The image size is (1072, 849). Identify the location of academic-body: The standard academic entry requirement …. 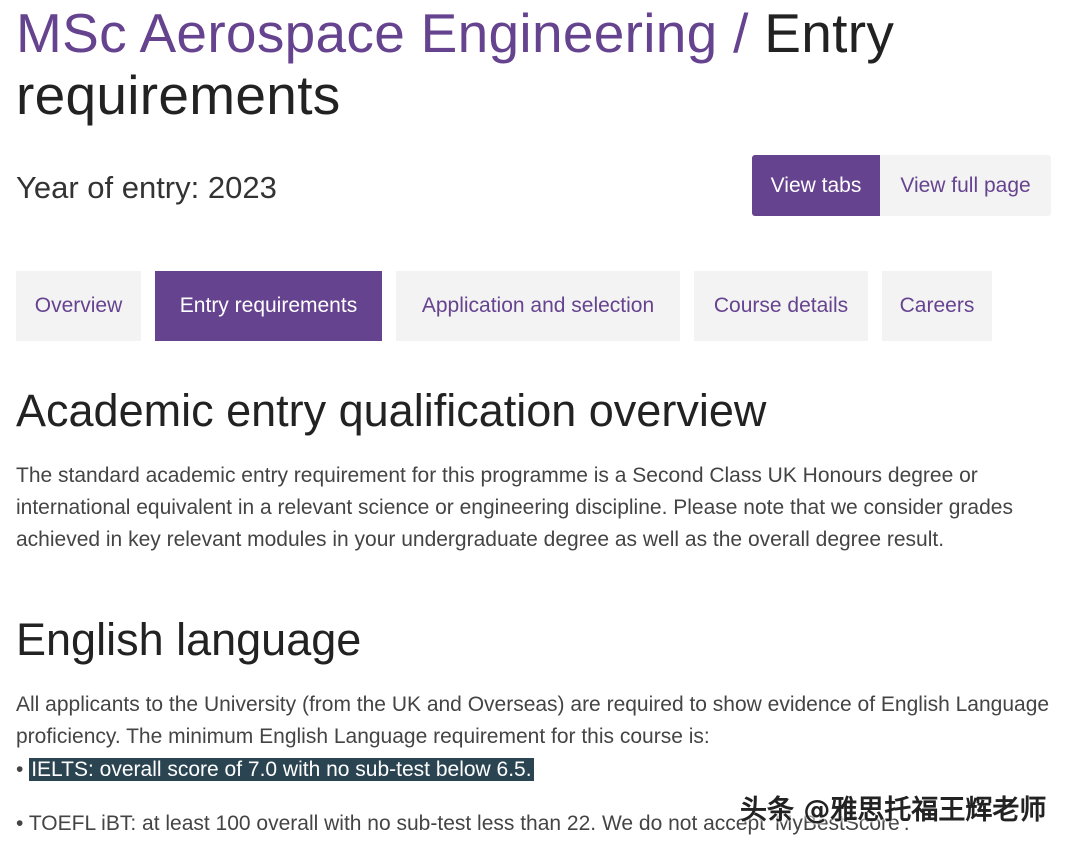
(514, 507).